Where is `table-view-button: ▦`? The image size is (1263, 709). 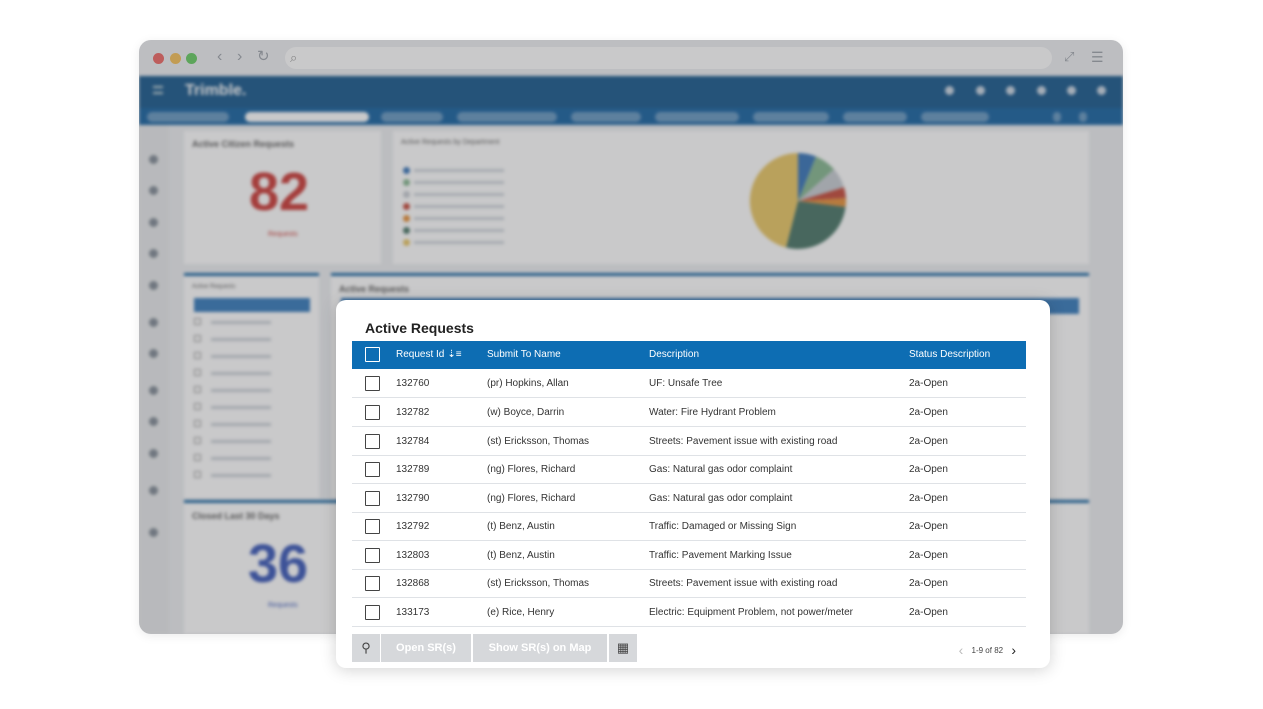
table-view-button: ▦ is located at coordinates (623, 648).